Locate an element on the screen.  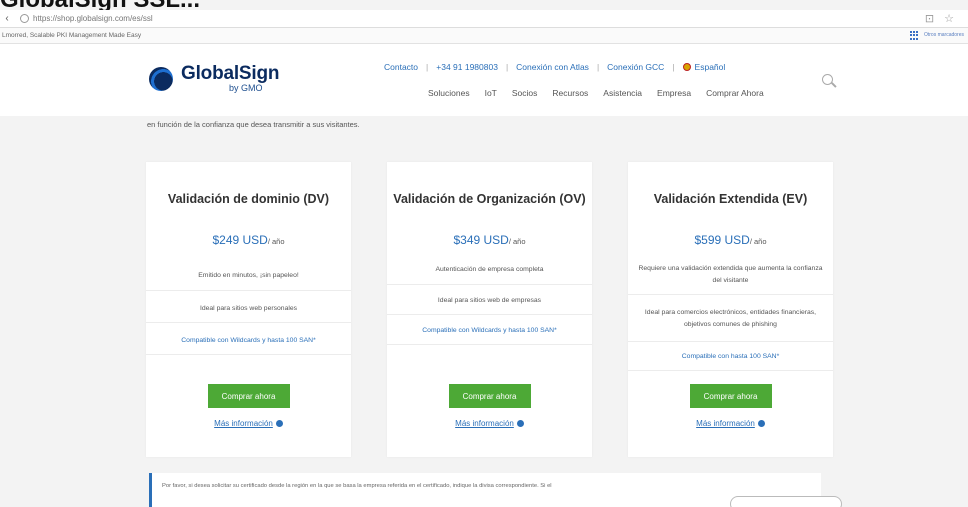
nav-comprar-ahora: Comprar Ahora is located at coordinates (735, 93).